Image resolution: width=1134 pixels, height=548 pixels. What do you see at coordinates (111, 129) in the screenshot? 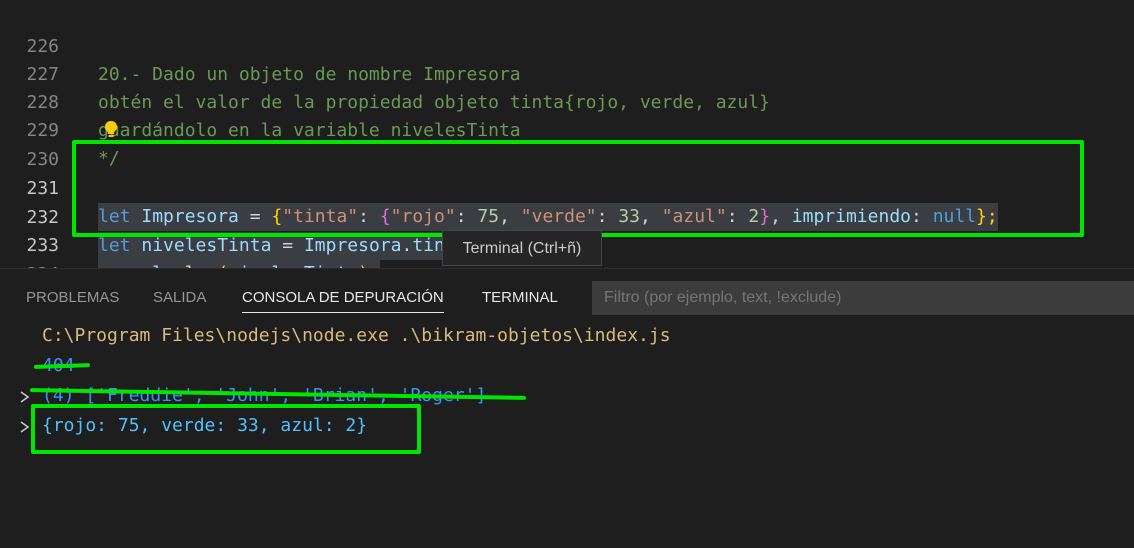
I see `lightbulb-icon` at bounding box center [111, 129].